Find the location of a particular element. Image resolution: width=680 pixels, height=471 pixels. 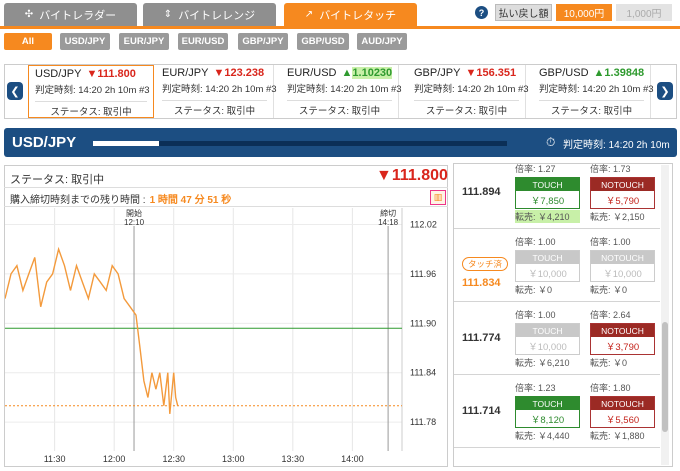

y-tick-label: 111.78 is located at coordinates (423, 422).